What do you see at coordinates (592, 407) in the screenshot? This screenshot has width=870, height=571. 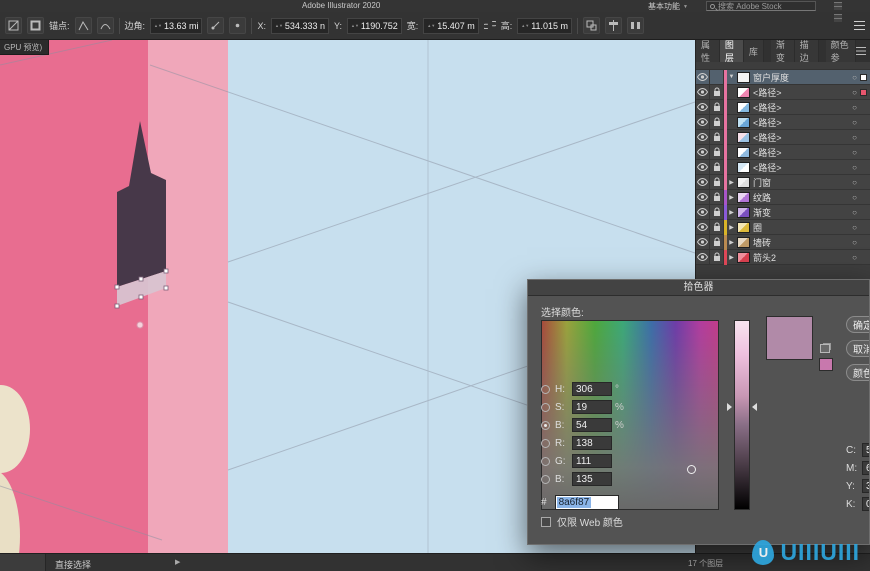 I see `field-input: 19` at bounding box center [592, 407].